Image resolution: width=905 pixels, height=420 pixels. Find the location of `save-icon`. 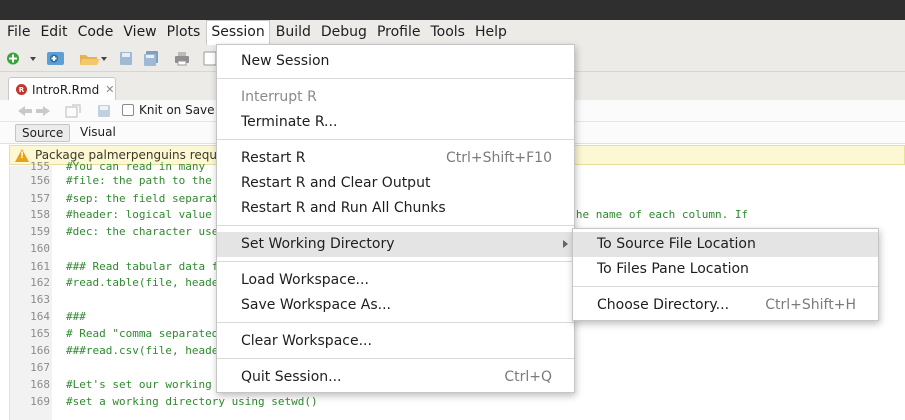

save-icon is located at coordinates (126, 58).